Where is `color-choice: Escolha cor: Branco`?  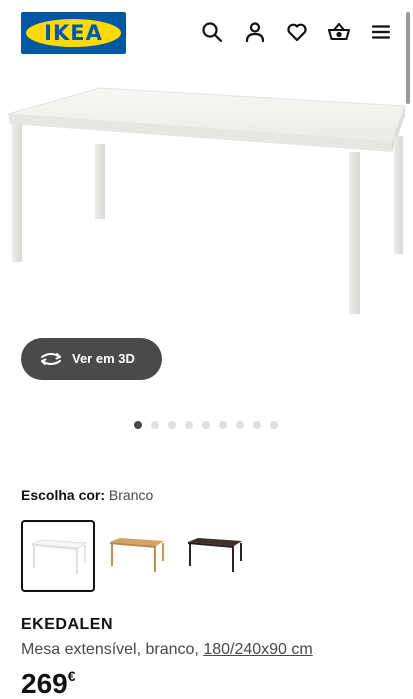 color-choice: Escolha cor: Branco is located at coordinates (87, 495).